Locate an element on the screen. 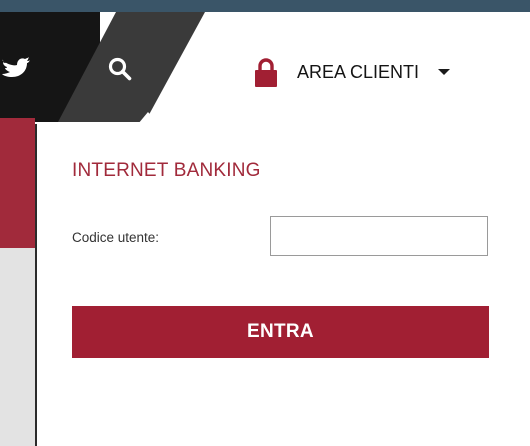  twitter-icon is located at coordinates (16, 67).